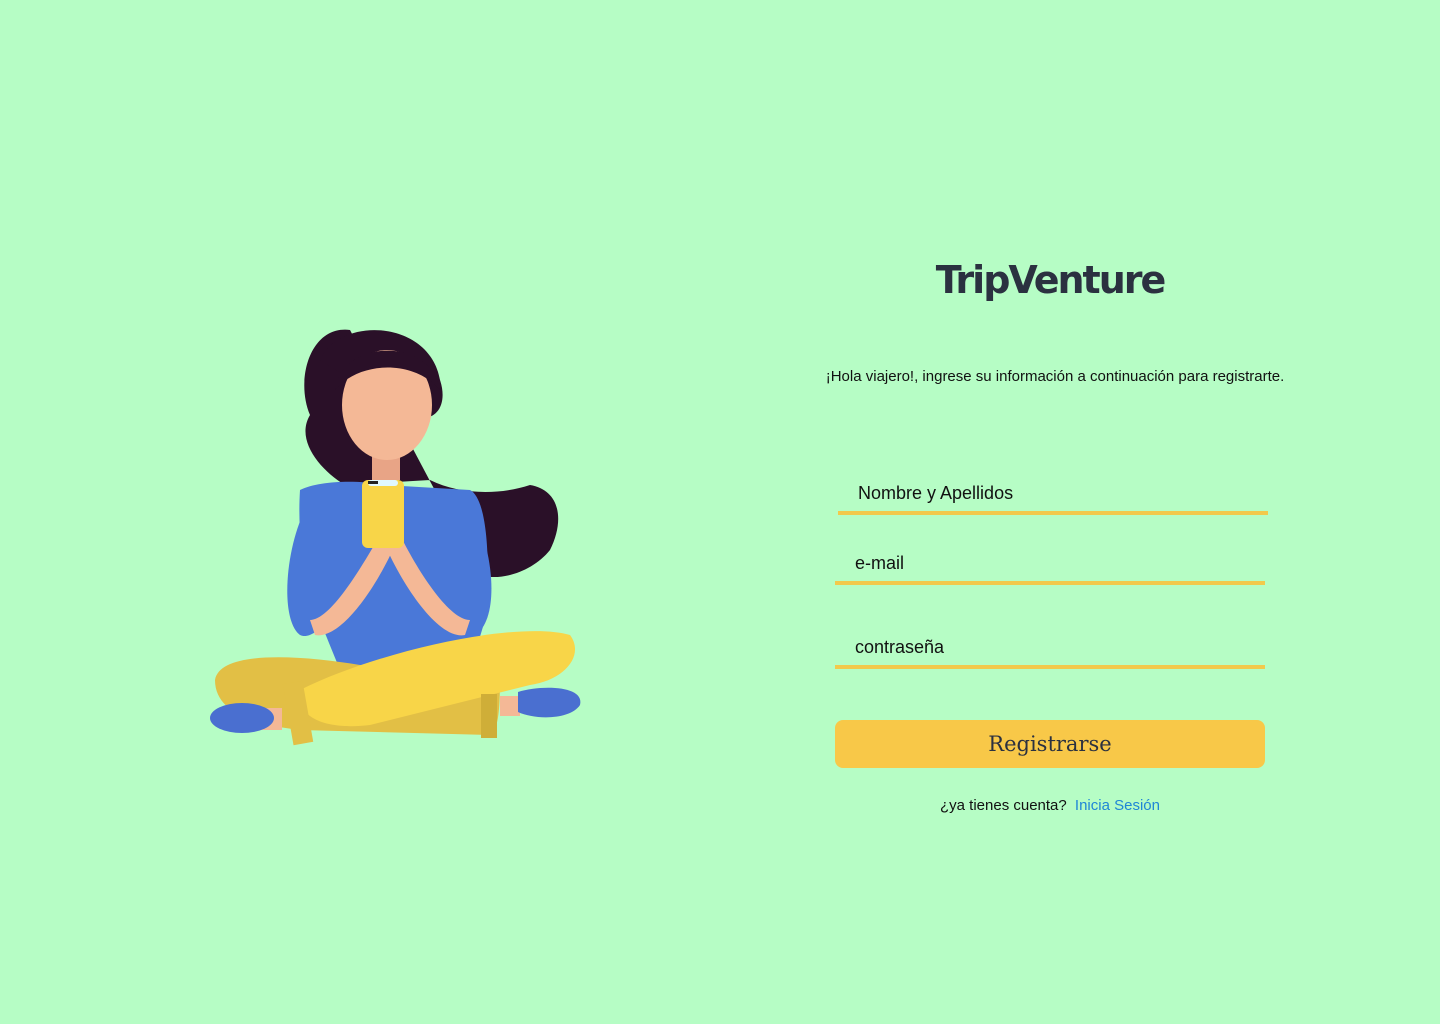  I want to click on name-input, so click(1053, 493).